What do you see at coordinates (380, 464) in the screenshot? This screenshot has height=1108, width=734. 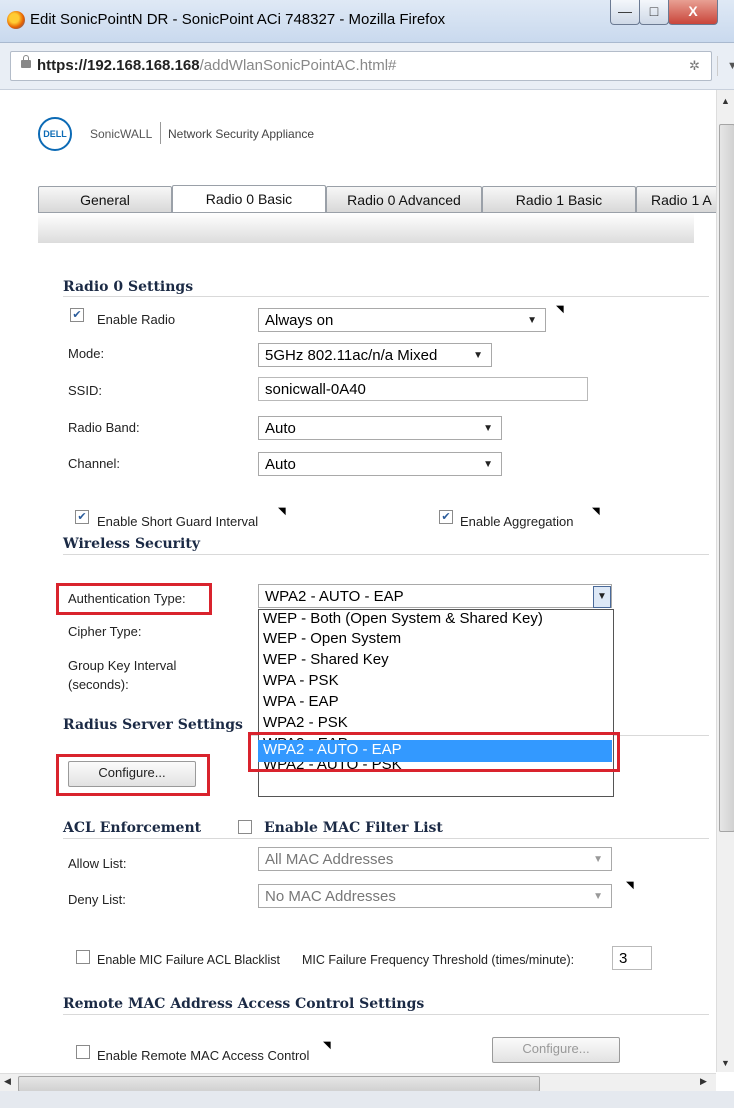 I see `channel-select: Auto ▼` at bounding box center [380, 464].